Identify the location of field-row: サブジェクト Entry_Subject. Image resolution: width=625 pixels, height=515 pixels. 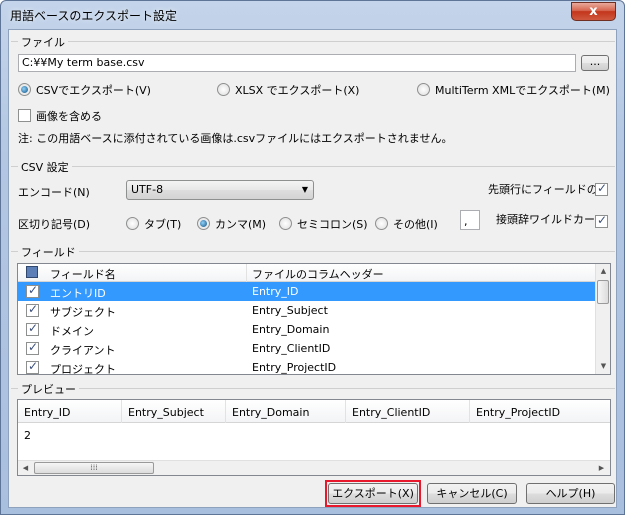
(307, 310).